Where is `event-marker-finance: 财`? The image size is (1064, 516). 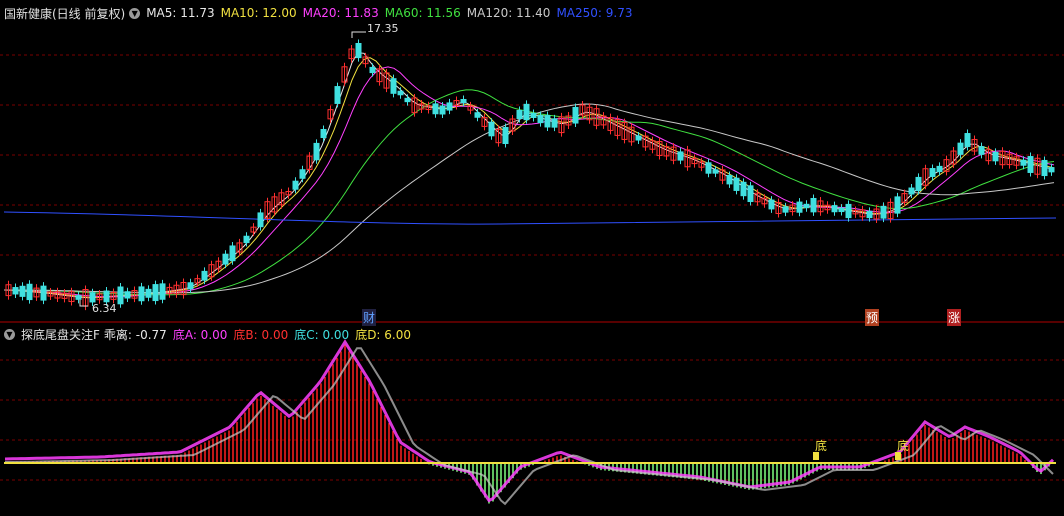
event-marker-finance: 财 is located at coordinates (369, 317).